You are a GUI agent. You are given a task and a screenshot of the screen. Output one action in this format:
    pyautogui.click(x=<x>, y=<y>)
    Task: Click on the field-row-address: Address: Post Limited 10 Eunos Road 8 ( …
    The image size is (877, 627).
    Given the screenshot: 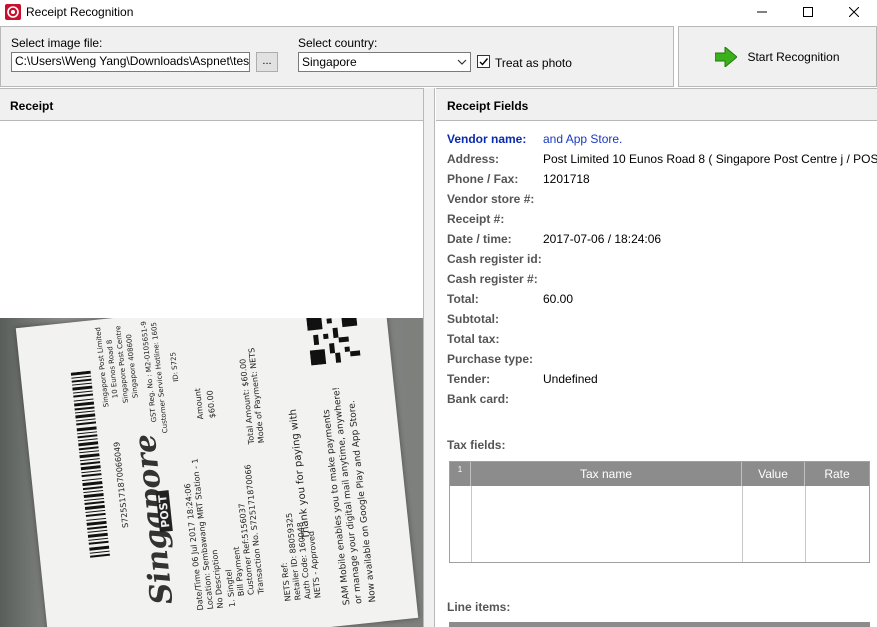 What is the action you would take?
    pyautogui.click(x=662, y=162)
    